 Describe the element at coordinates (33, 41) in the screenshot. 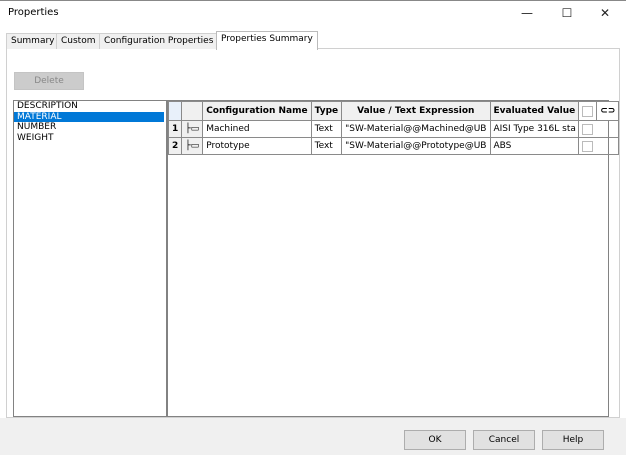

I see `tab-summary: Summary` at that location.